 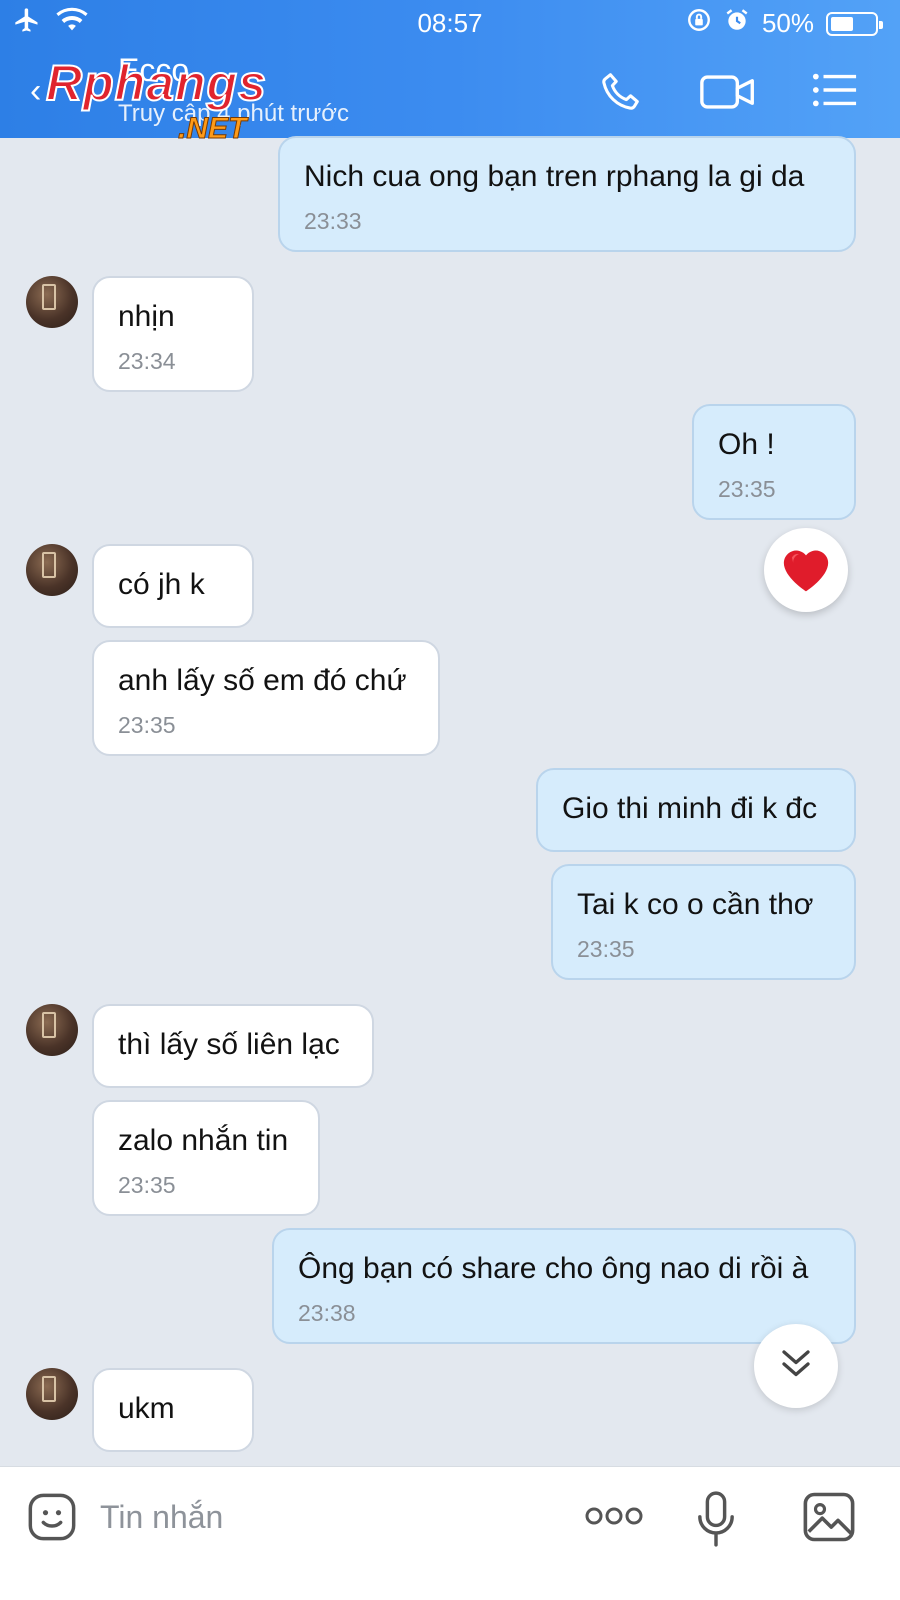 I want to click on battery-percent: 50%, so click(x=787, y=23).